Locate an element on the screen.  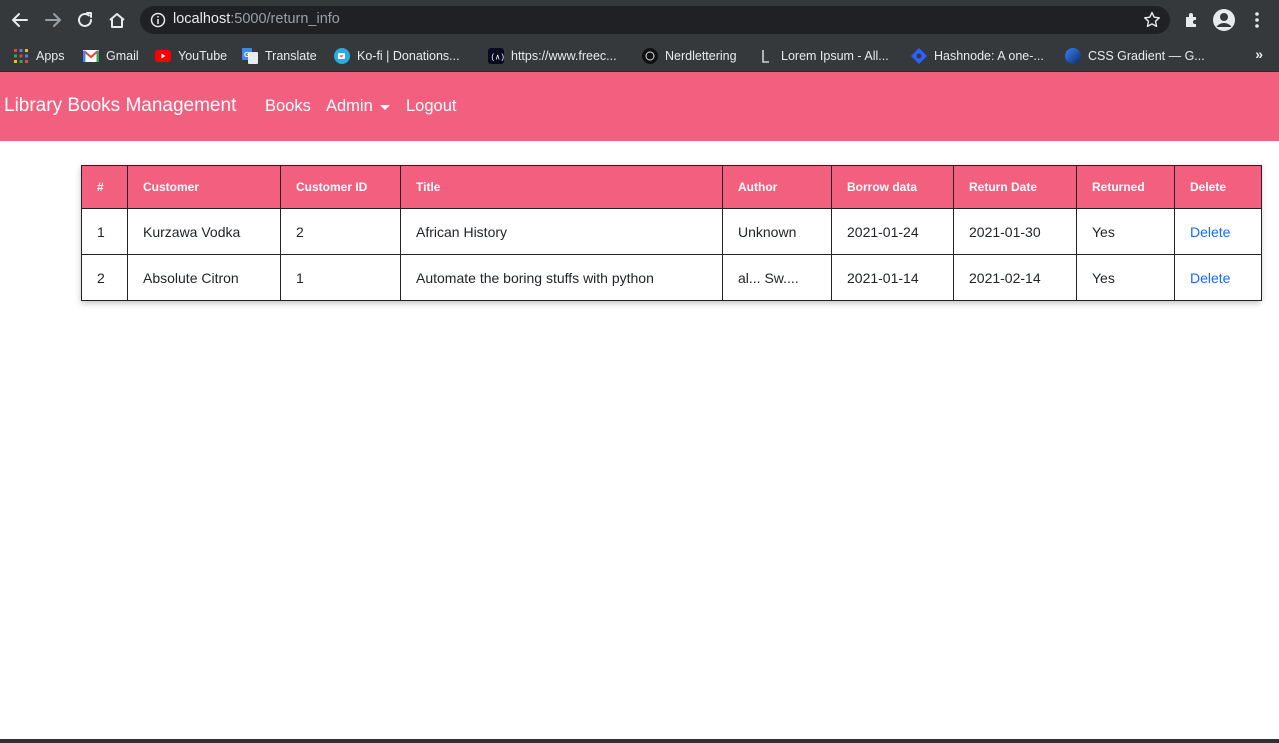
home-button is located at coordinates (117, 20).